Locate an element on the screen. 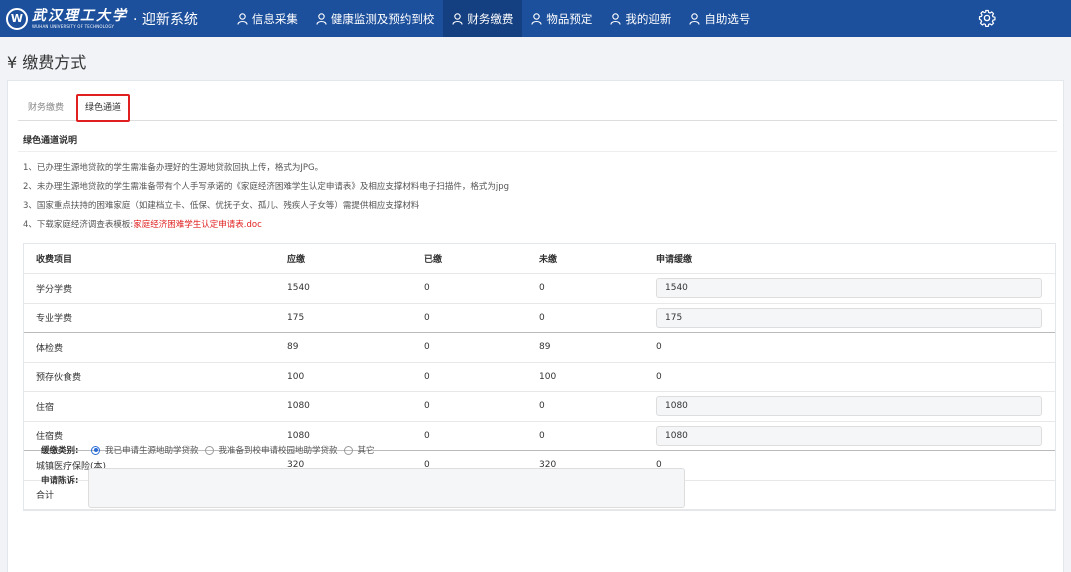  table-header-row: 收费项目 应缴 已缴 未缴 申请缓缴 is located at coordinates (539, 259).